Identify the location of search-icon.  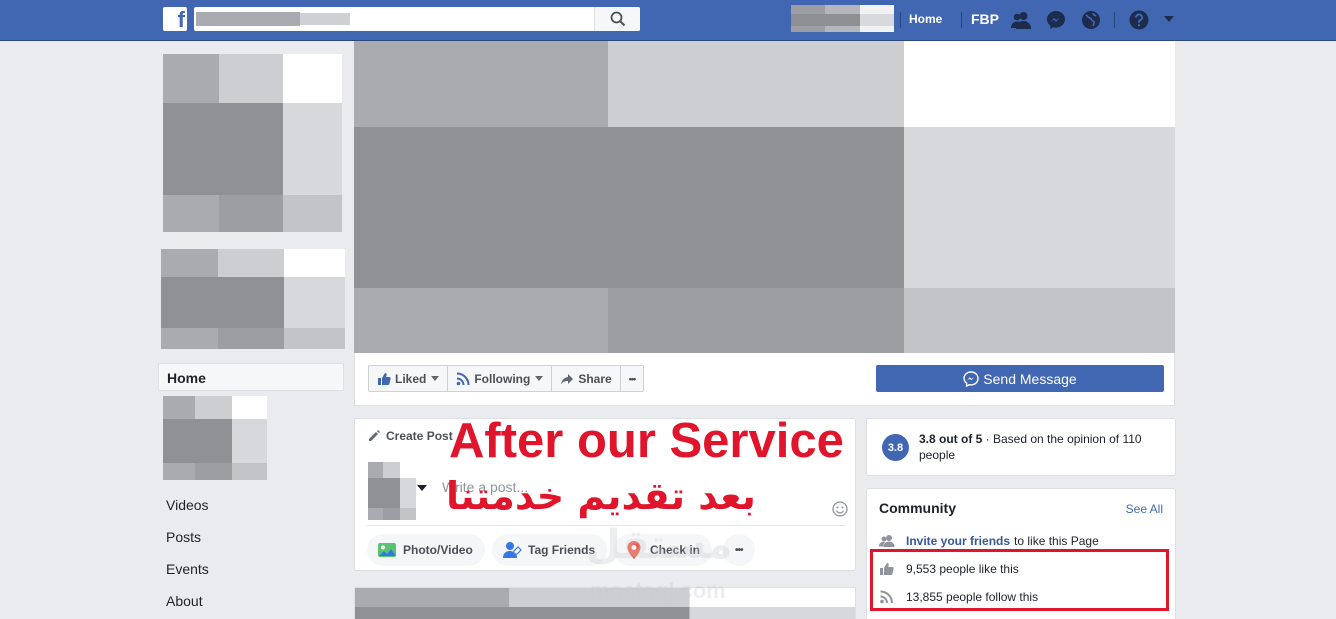
(618, 19).